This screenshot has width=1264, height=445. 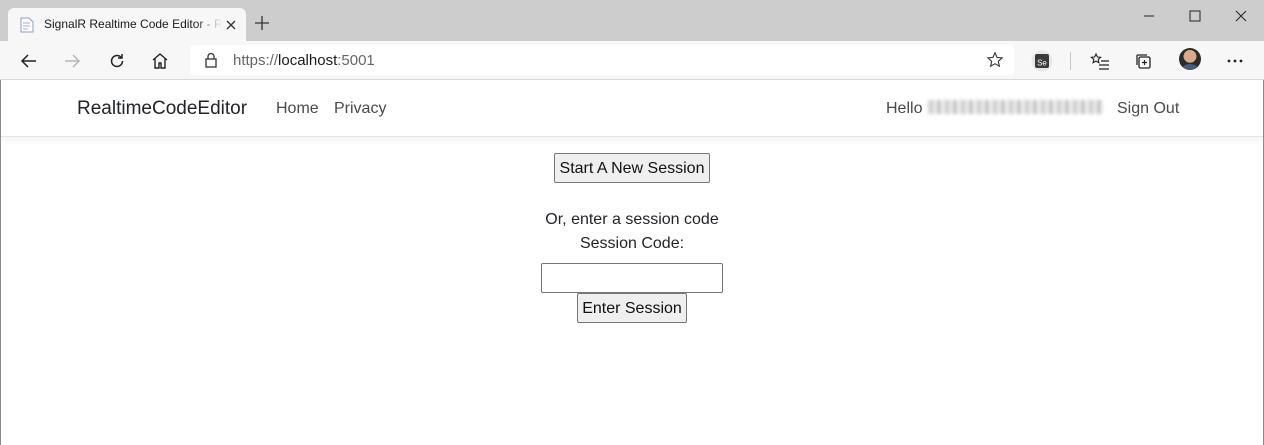 What do you see at coordinates (72, 61) in the screenshot?
I see `forward-arrow-icon` at bounding box center [72, 61].